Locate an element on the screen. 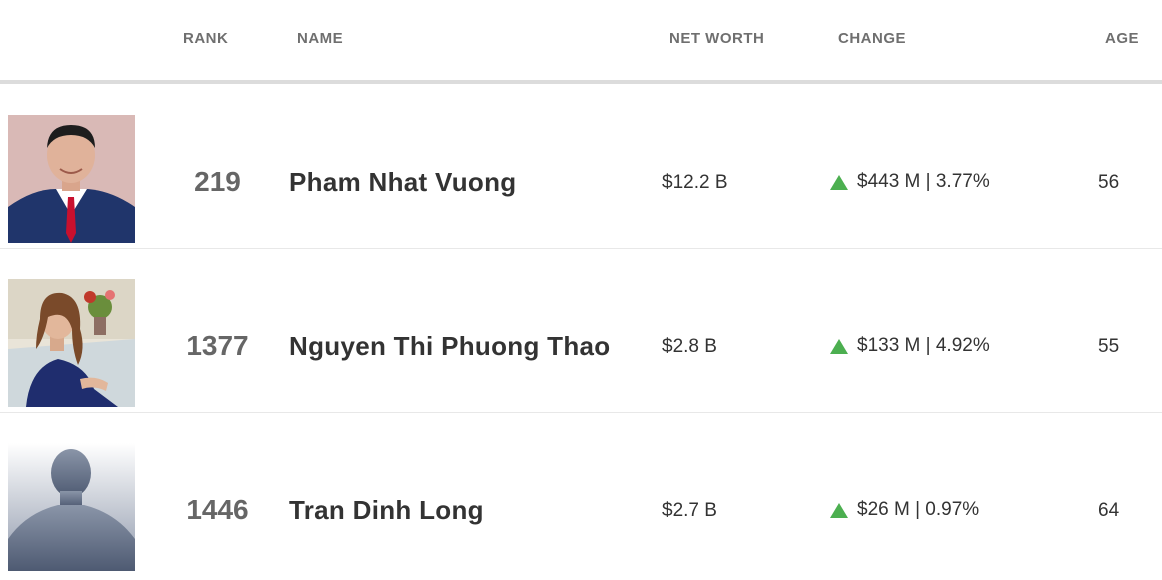 Image resolution: width=1162 pixels, height=580 pixels. net-worth-value: $2.8 B is located at coordinates (689, 346).